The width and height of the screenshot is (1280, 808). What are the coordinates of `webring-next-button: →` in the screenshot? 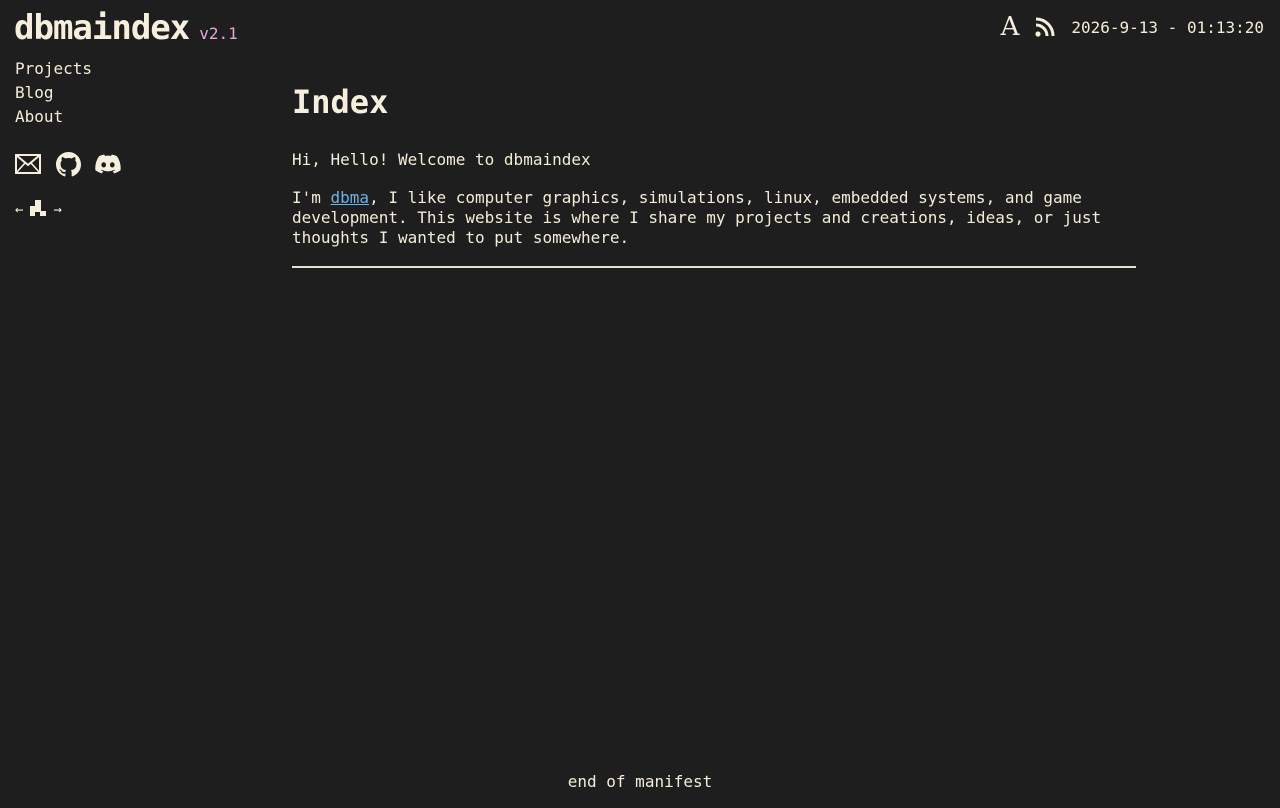 It's located at (57, 210).